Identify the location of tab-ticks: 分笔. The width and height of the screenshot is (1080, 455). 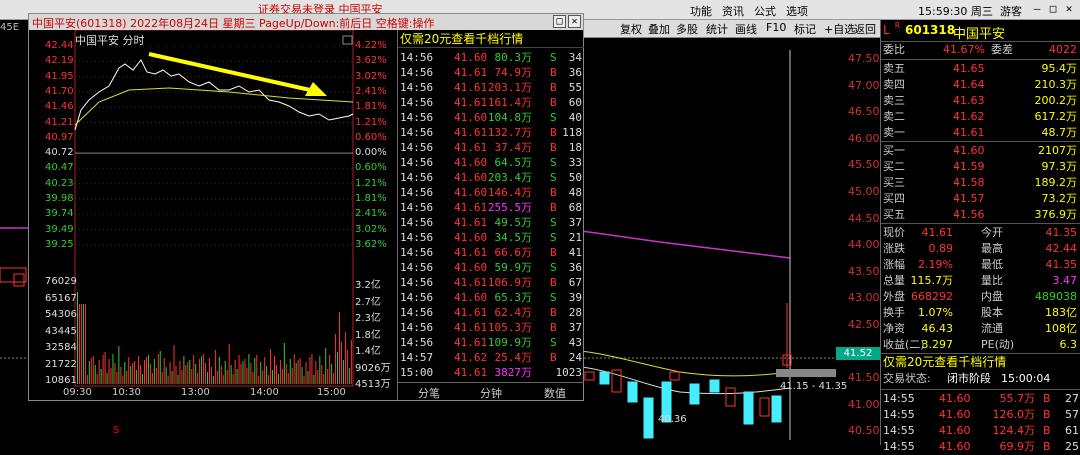
(429, 393).